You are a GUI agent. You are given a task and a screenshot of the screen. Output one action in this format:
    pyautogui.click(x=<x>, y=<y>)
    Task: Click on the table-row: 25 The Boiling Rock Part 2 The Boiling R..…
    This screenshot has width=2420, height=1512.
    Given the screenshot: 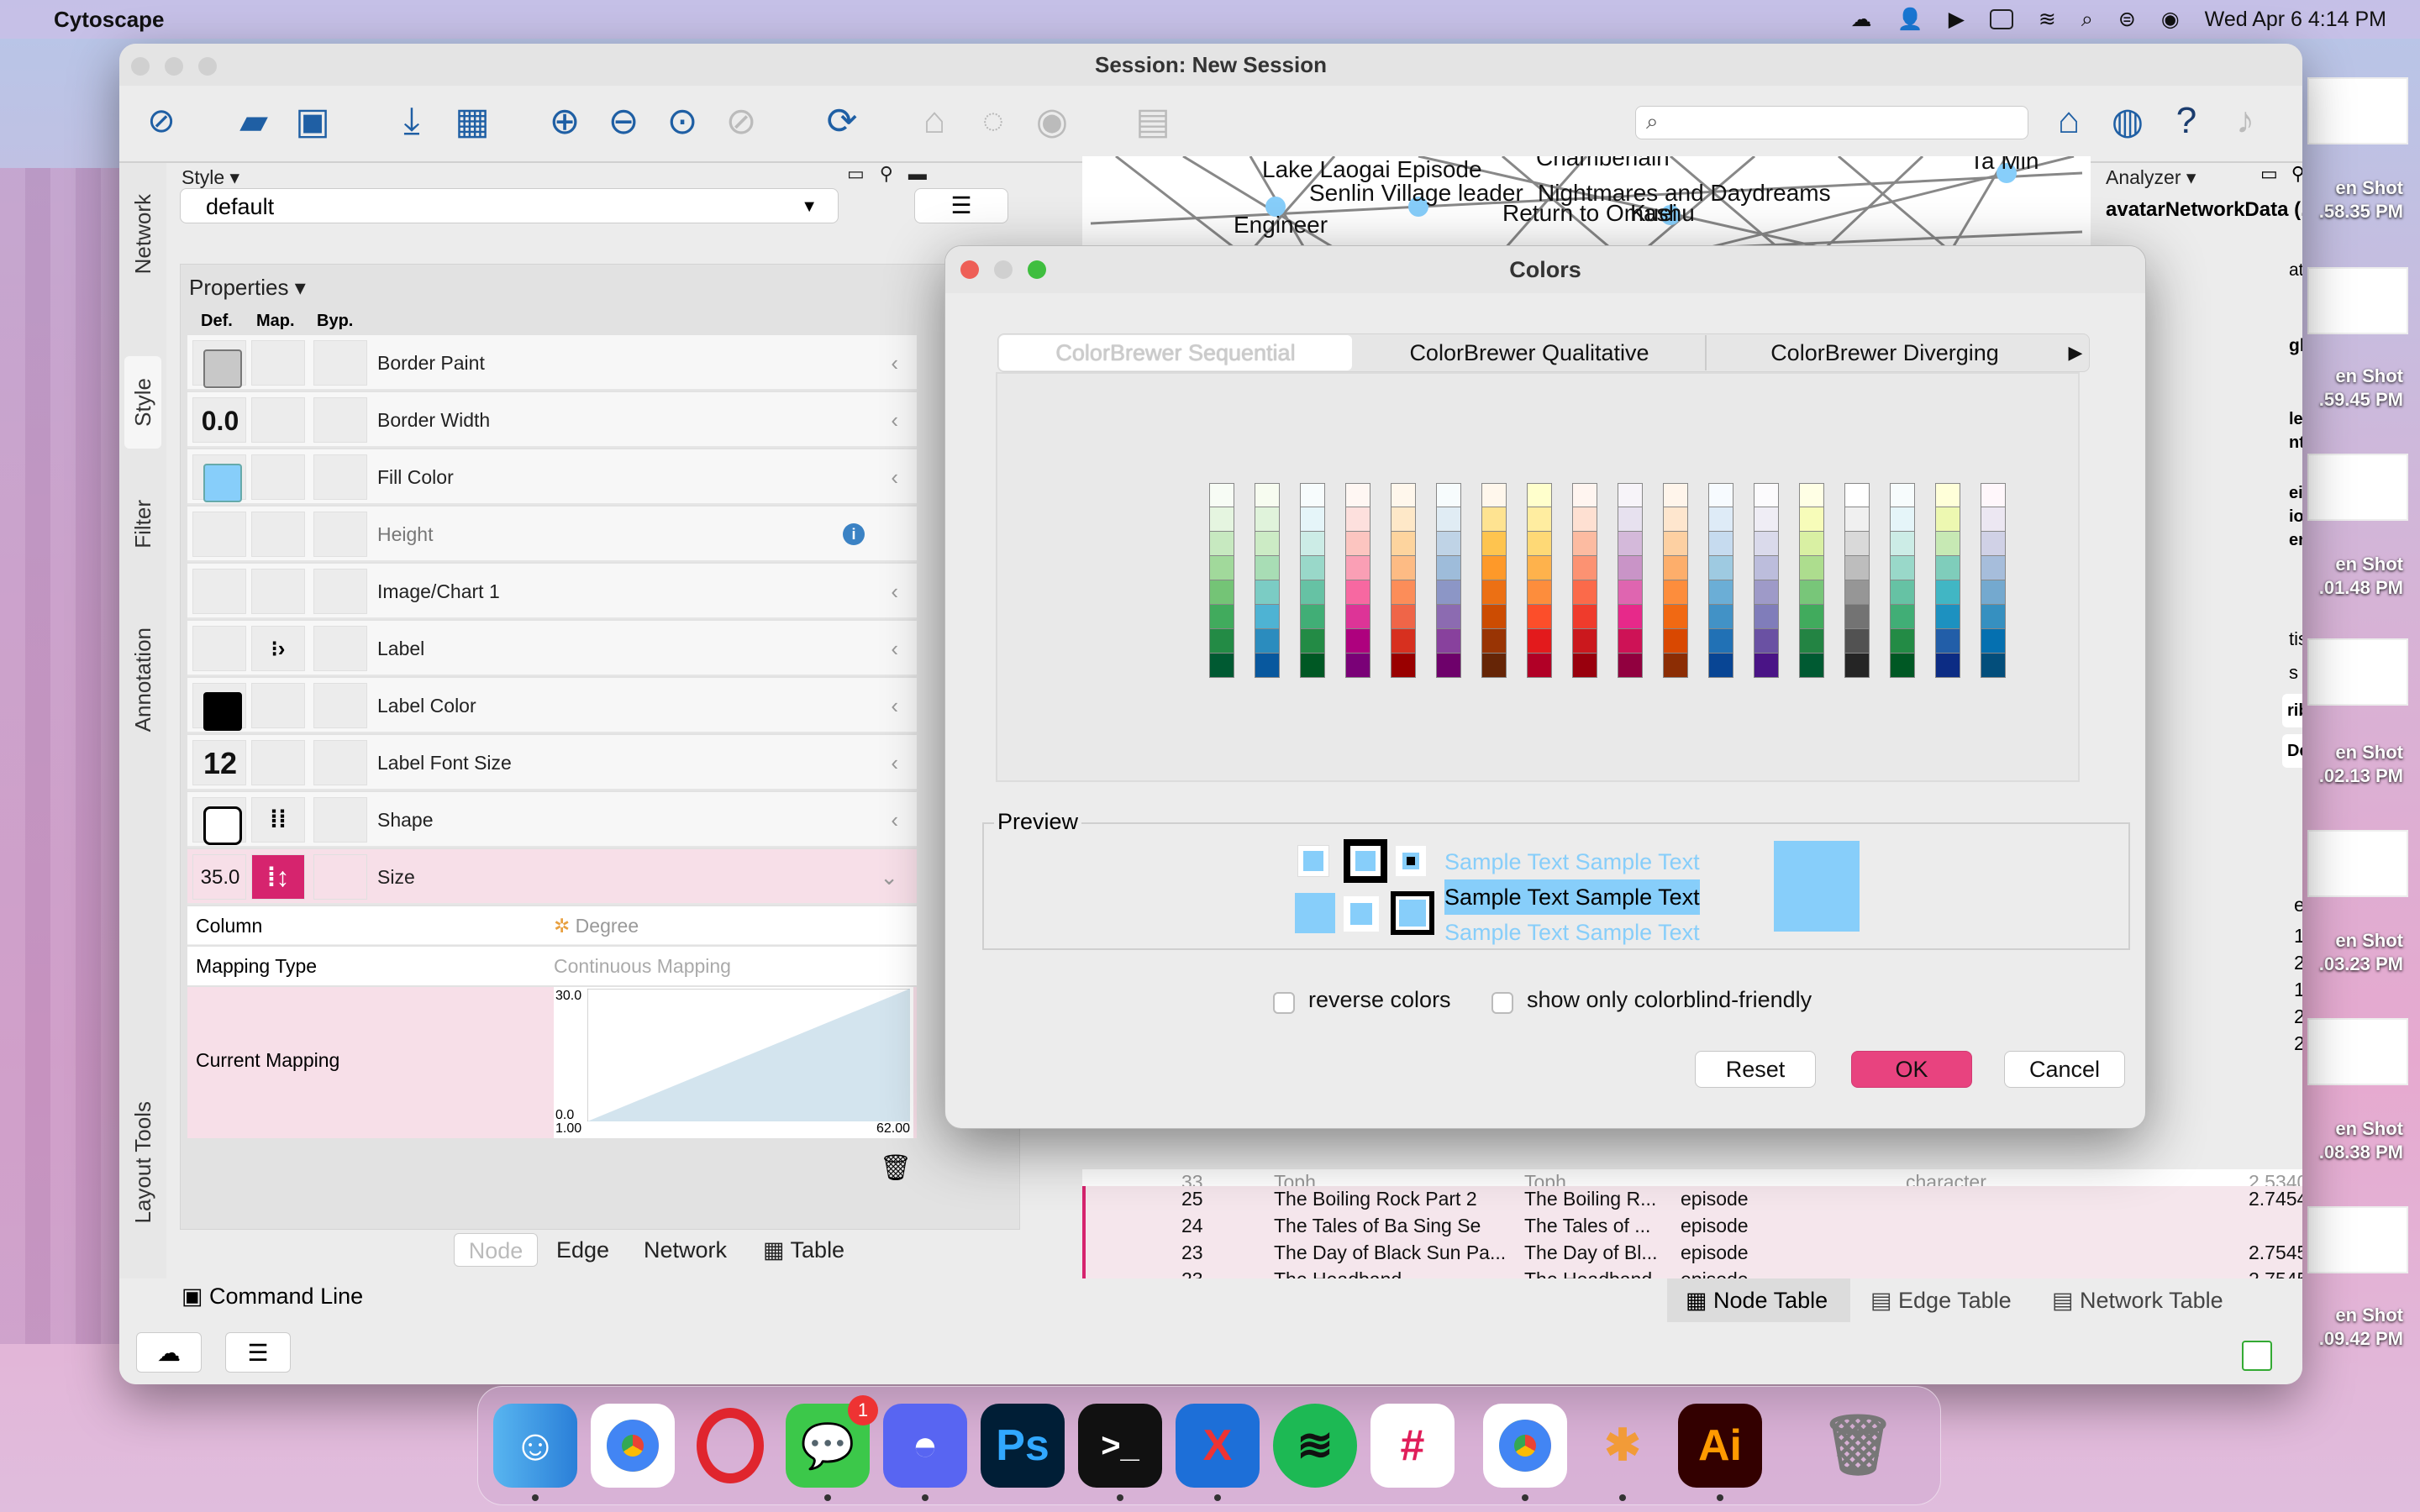 What is the action you would take?
    pyautogui.click(x=1692, y=1199)
    